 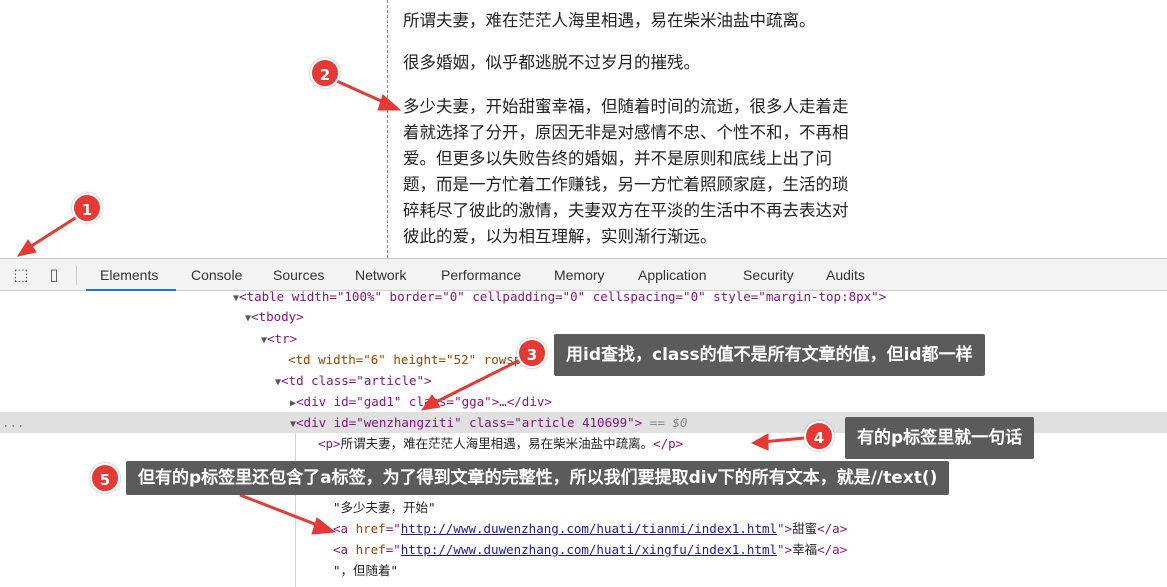 I want to click on inspect-element-icon: ⬚, so click(x=21, y=275).